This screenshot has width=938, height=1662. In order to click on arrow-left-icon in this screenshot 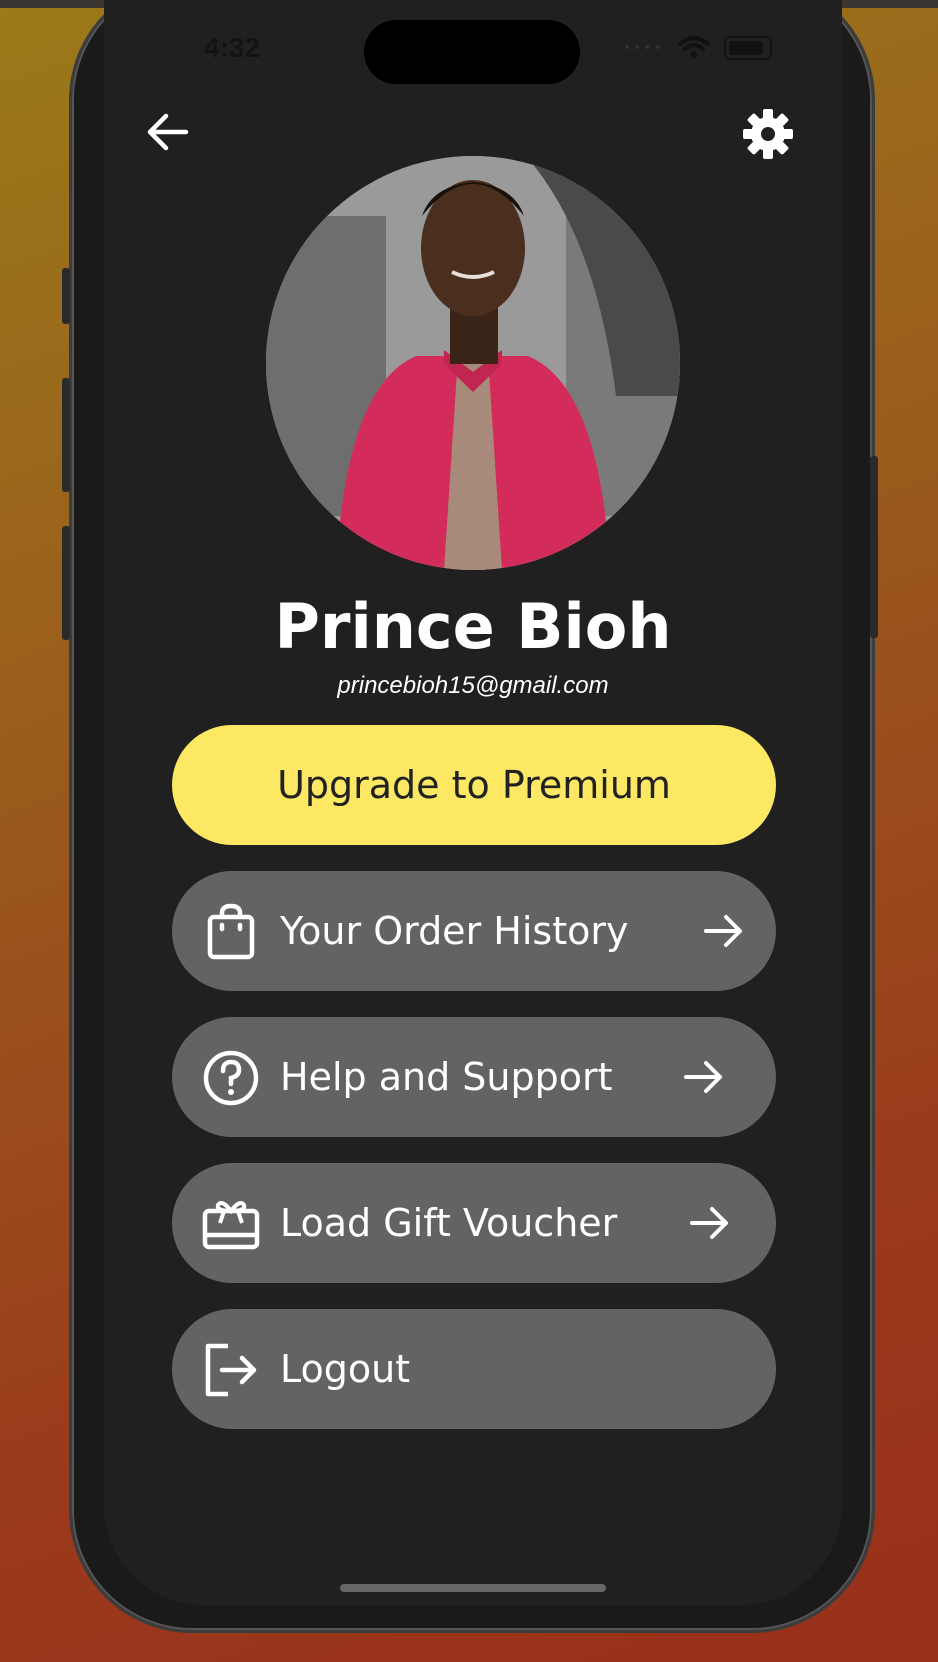, I will do `click(168, 132)`.